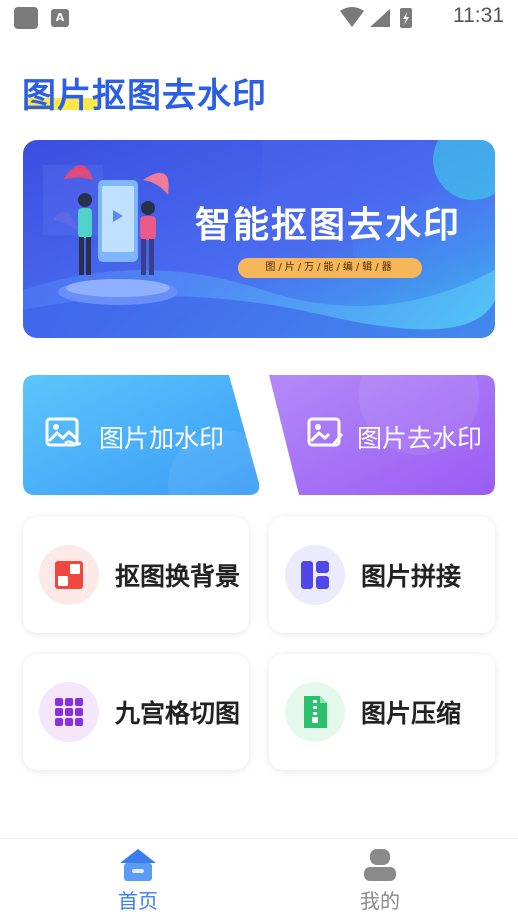  Describe the element at coordinates (144, 96) in the screenshot. I see `app-title: 图片抠图去水印` at that location.